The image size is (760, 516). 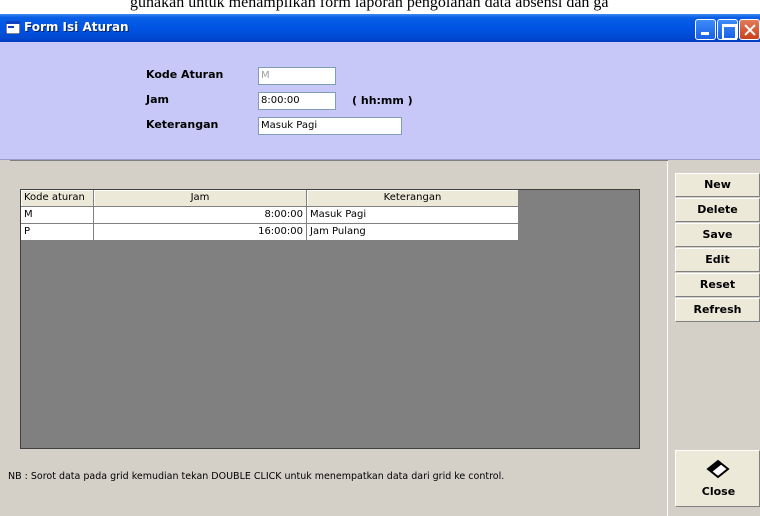 I want to click on title-bar: Form Isi Aturan, so click(x=380, y=28).